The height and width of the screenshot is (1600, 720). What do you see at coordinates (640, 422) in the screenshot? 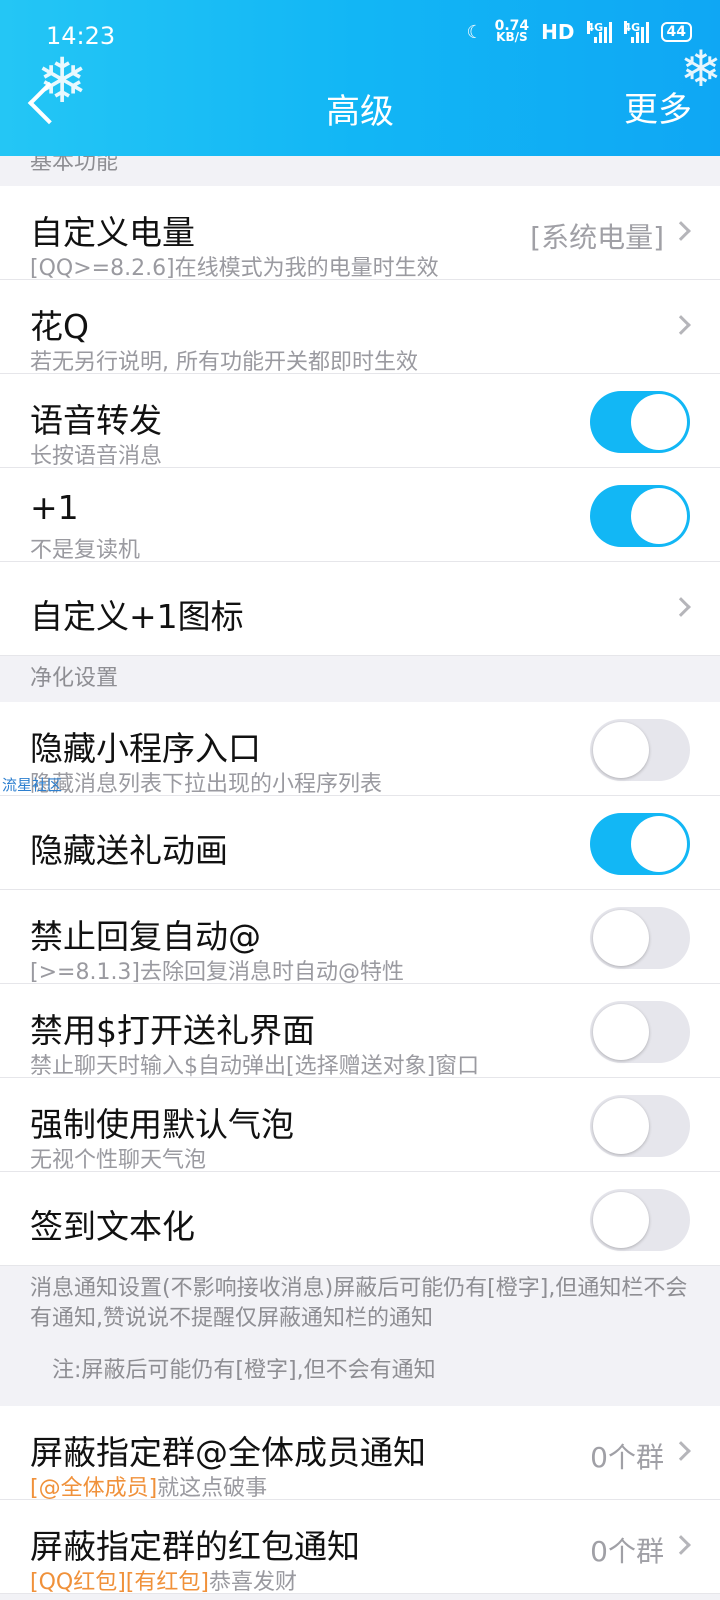
I see `voice-forward-toggle` at bounding box center [640, 422].